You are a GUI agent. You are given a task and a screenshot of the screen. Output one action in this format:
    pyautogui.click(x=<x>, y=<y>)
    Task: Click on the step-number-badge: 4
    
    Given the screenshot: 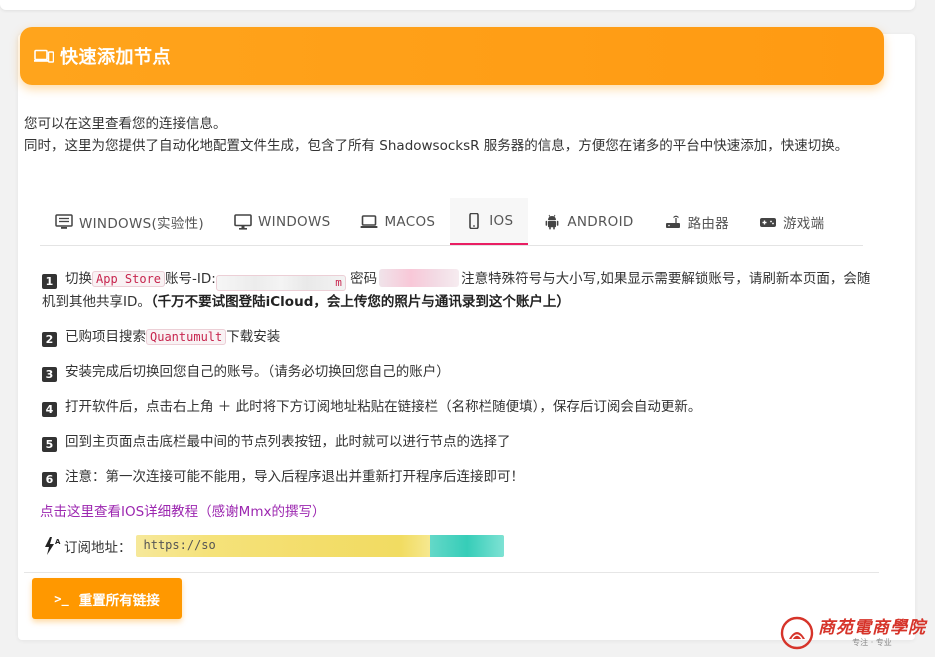 What is the action you would take?
    pyautogui.click(x=49, y=409)
    